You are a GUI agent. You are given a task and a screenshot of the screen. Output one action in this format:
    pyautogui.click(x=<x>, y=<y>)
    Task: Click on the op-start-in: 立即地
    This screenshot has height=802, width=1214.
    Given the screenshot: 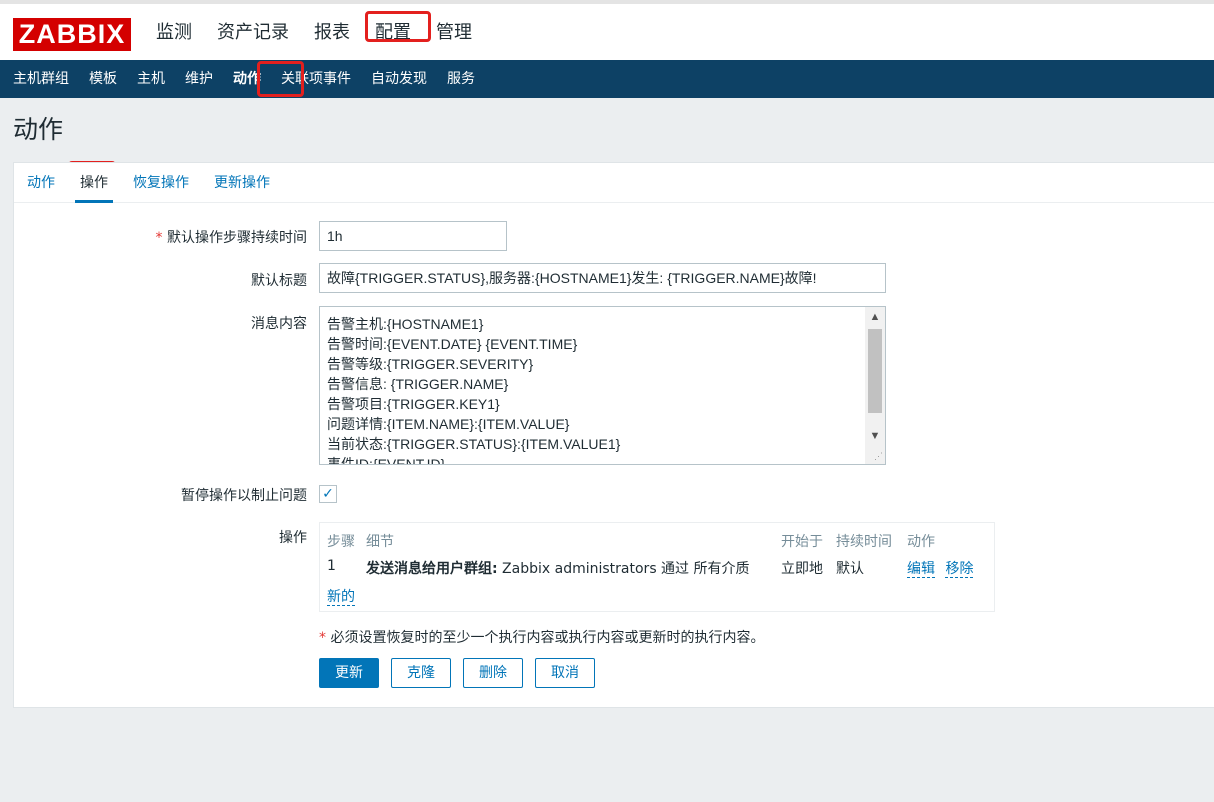 What is the action you would take?
    pyautogui.click(x=802, y=569)
    